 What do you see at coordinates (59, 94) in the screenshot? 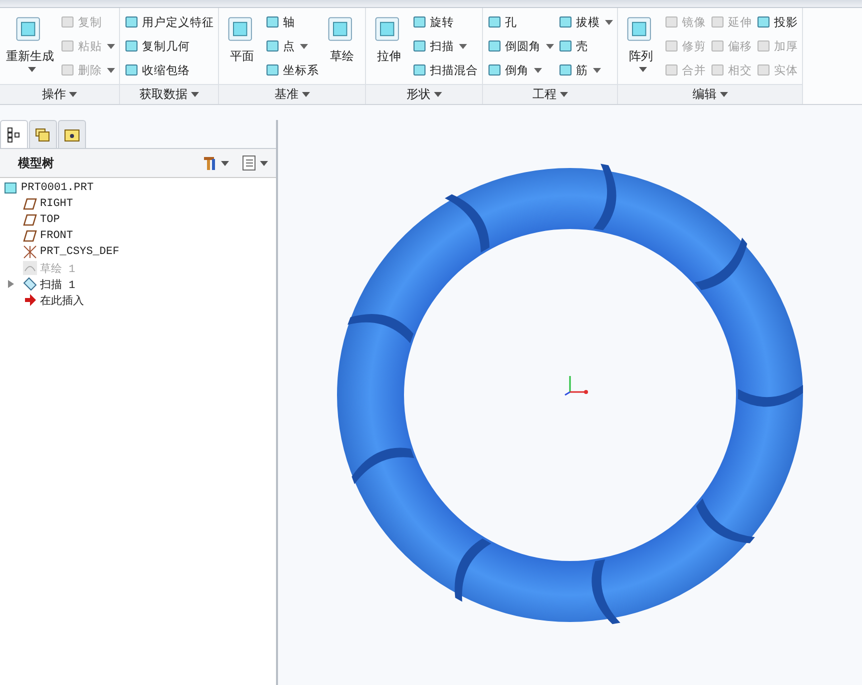
I see `group-label: 操作` at bounding box center [59, 94].